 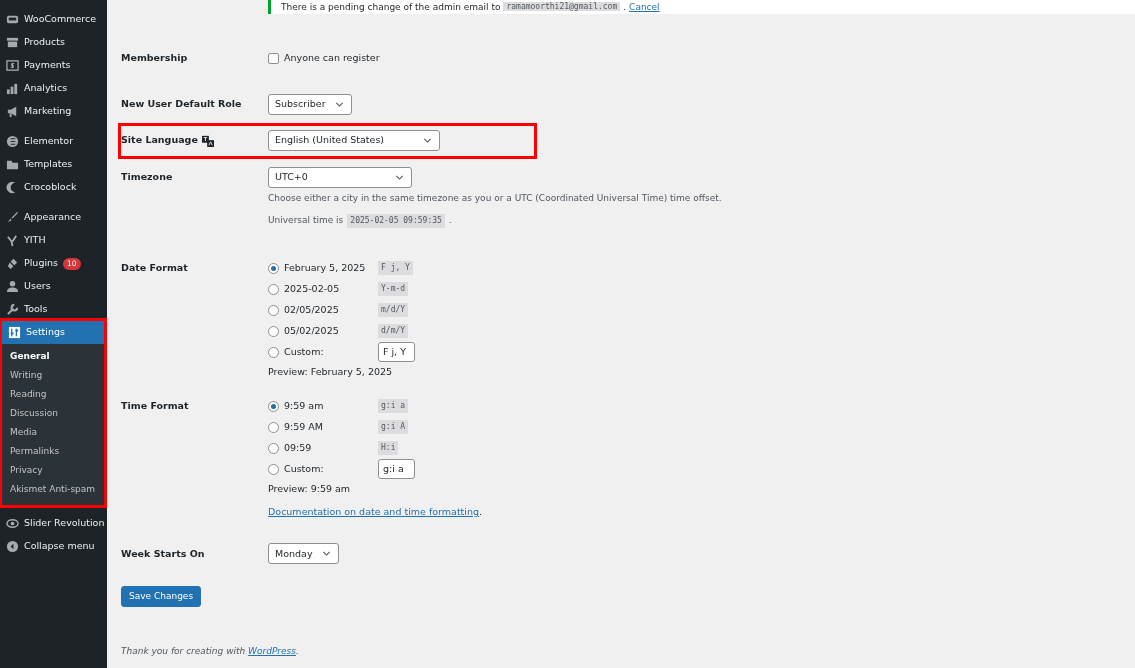 I want to click on time-code: 2025-02-05 09:59:35, so click(x=396, y=220).